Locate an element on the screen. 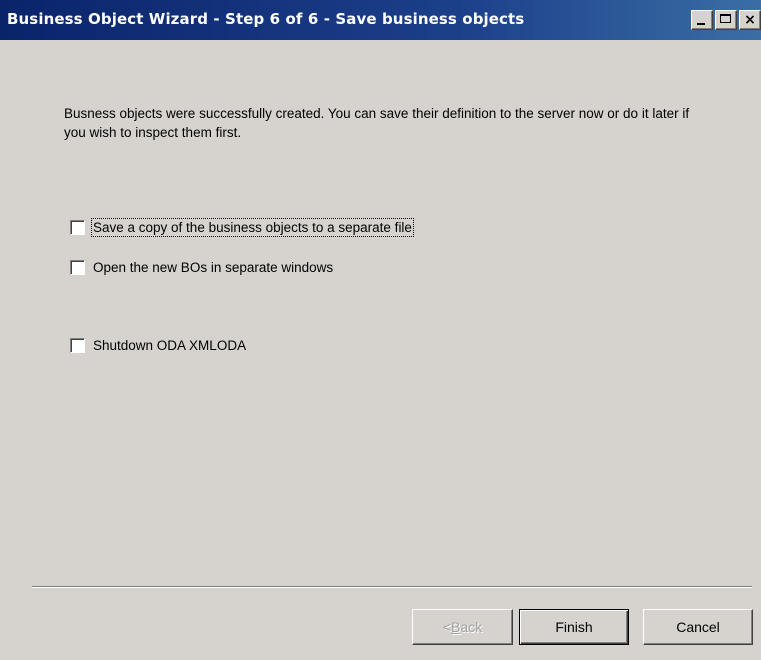  maximize-icon is located at coordinates (725, 18).